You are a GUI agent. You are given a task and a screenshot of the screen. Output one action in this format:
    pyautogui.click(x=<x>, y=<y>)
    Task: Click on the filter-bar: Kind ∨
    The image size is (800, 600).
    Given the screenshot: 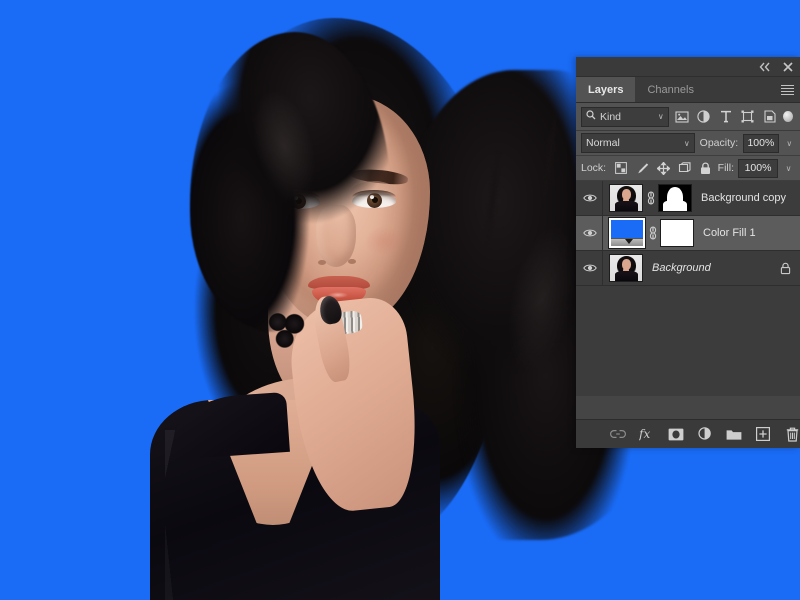 What is the action you would take?
    pyautogui.click(x=688, y=117)
    